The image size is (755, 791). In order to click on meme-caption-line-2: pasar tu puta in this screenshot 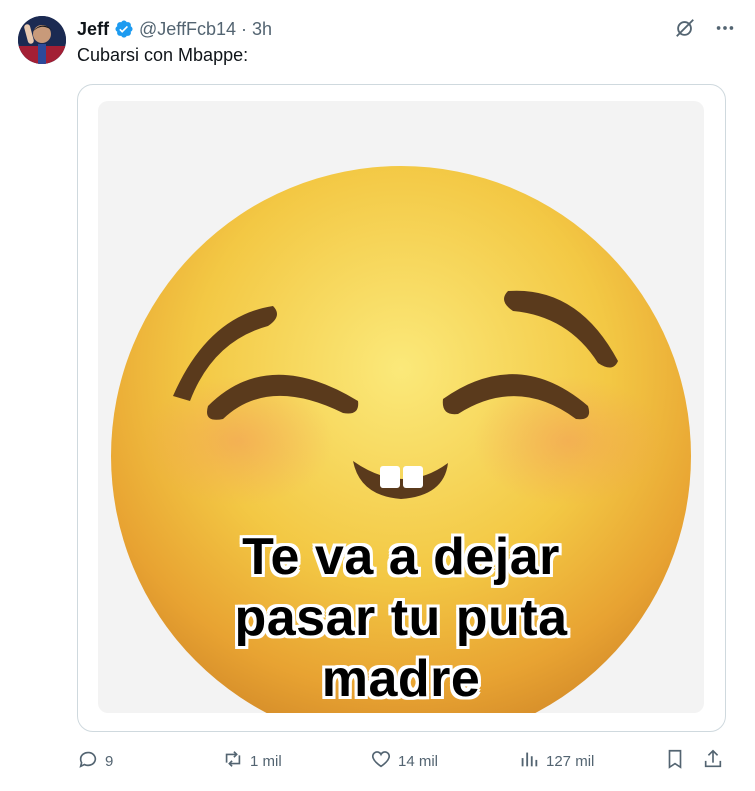, I will do `click(401, 618)`.